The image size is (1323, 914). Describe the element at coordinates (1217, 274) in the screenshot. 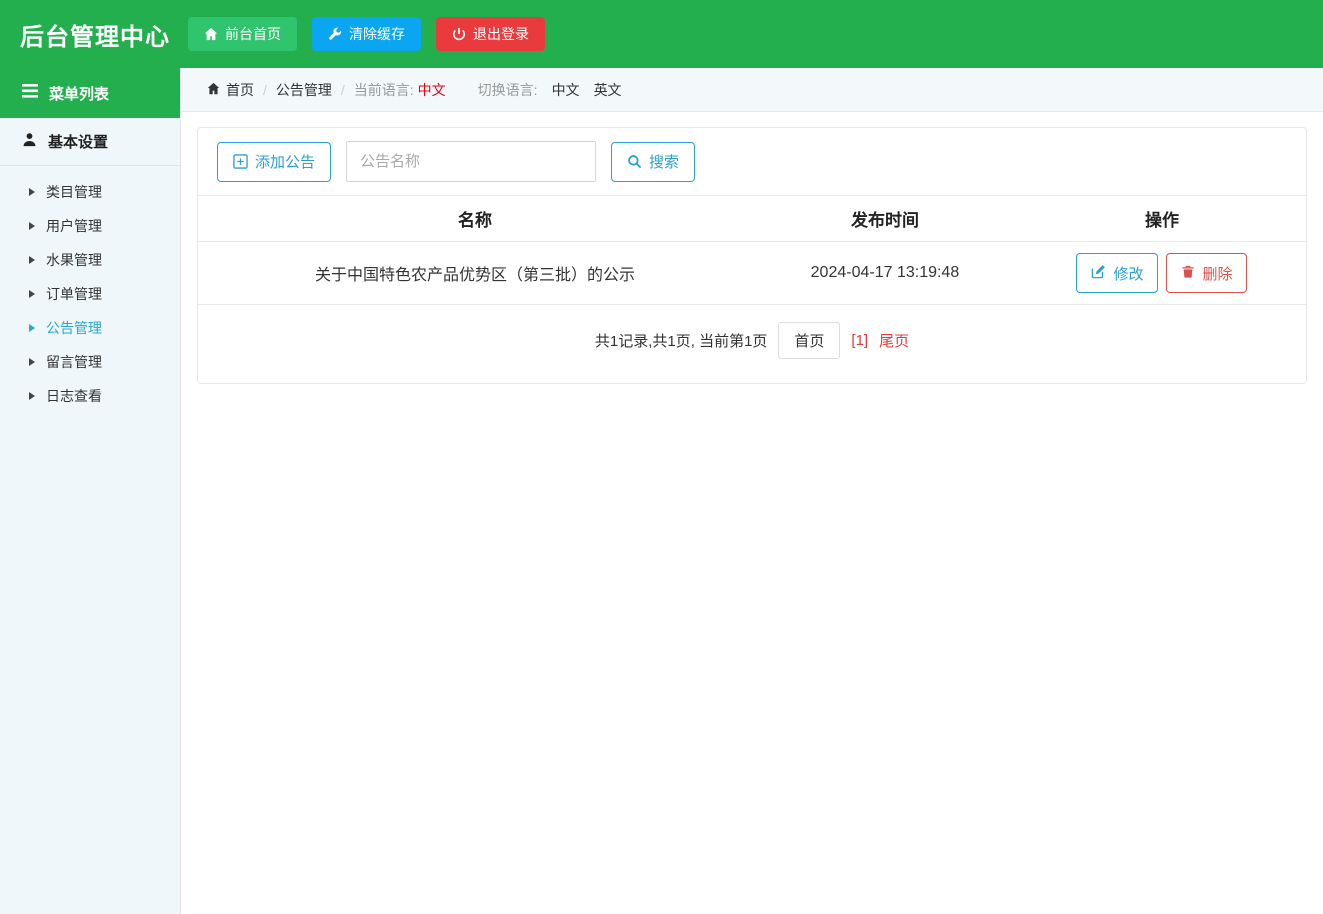

I see `delete-button-label: 删除` at that location.